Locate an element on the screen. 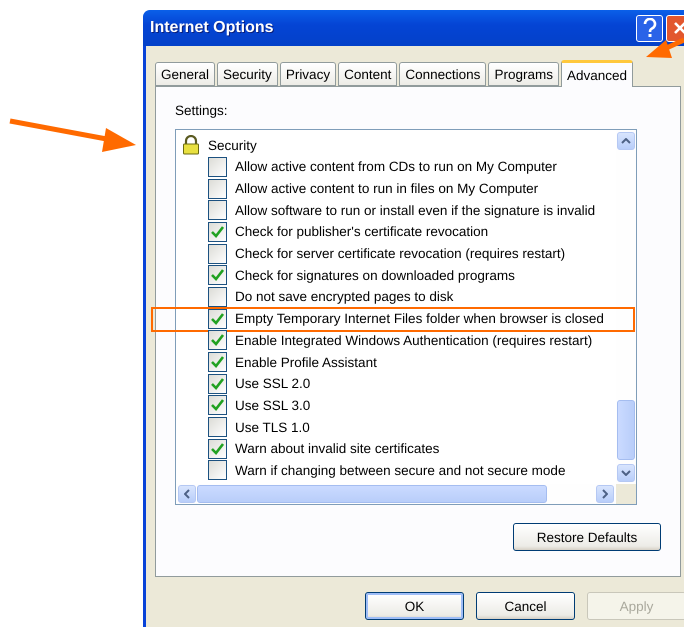 The image size is (684, 627). setting-label: Check for signatures on downloaded programs is located at coordinates (375, 275).